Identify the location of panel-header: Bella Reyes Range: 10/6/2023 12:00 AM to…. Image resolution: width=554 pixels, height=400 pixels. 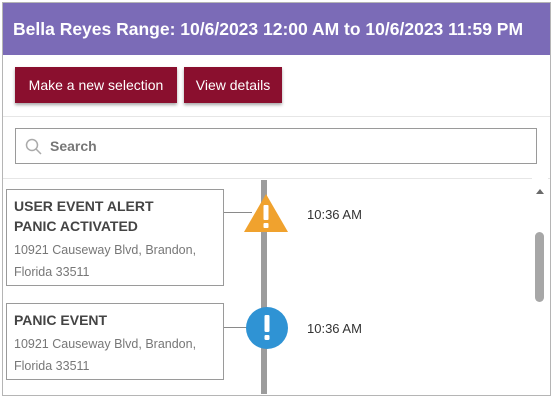
(276, 29).